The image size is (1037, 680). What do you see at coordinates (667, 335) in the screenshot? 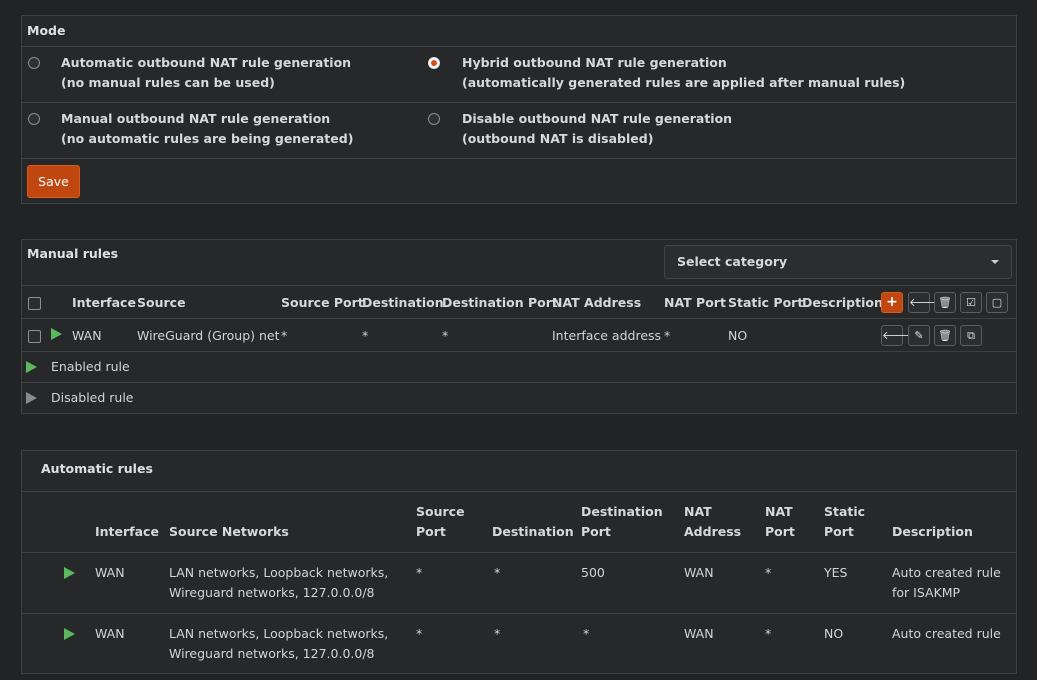
I see `cell-nat-port: *` at bounding box center [667, 335].